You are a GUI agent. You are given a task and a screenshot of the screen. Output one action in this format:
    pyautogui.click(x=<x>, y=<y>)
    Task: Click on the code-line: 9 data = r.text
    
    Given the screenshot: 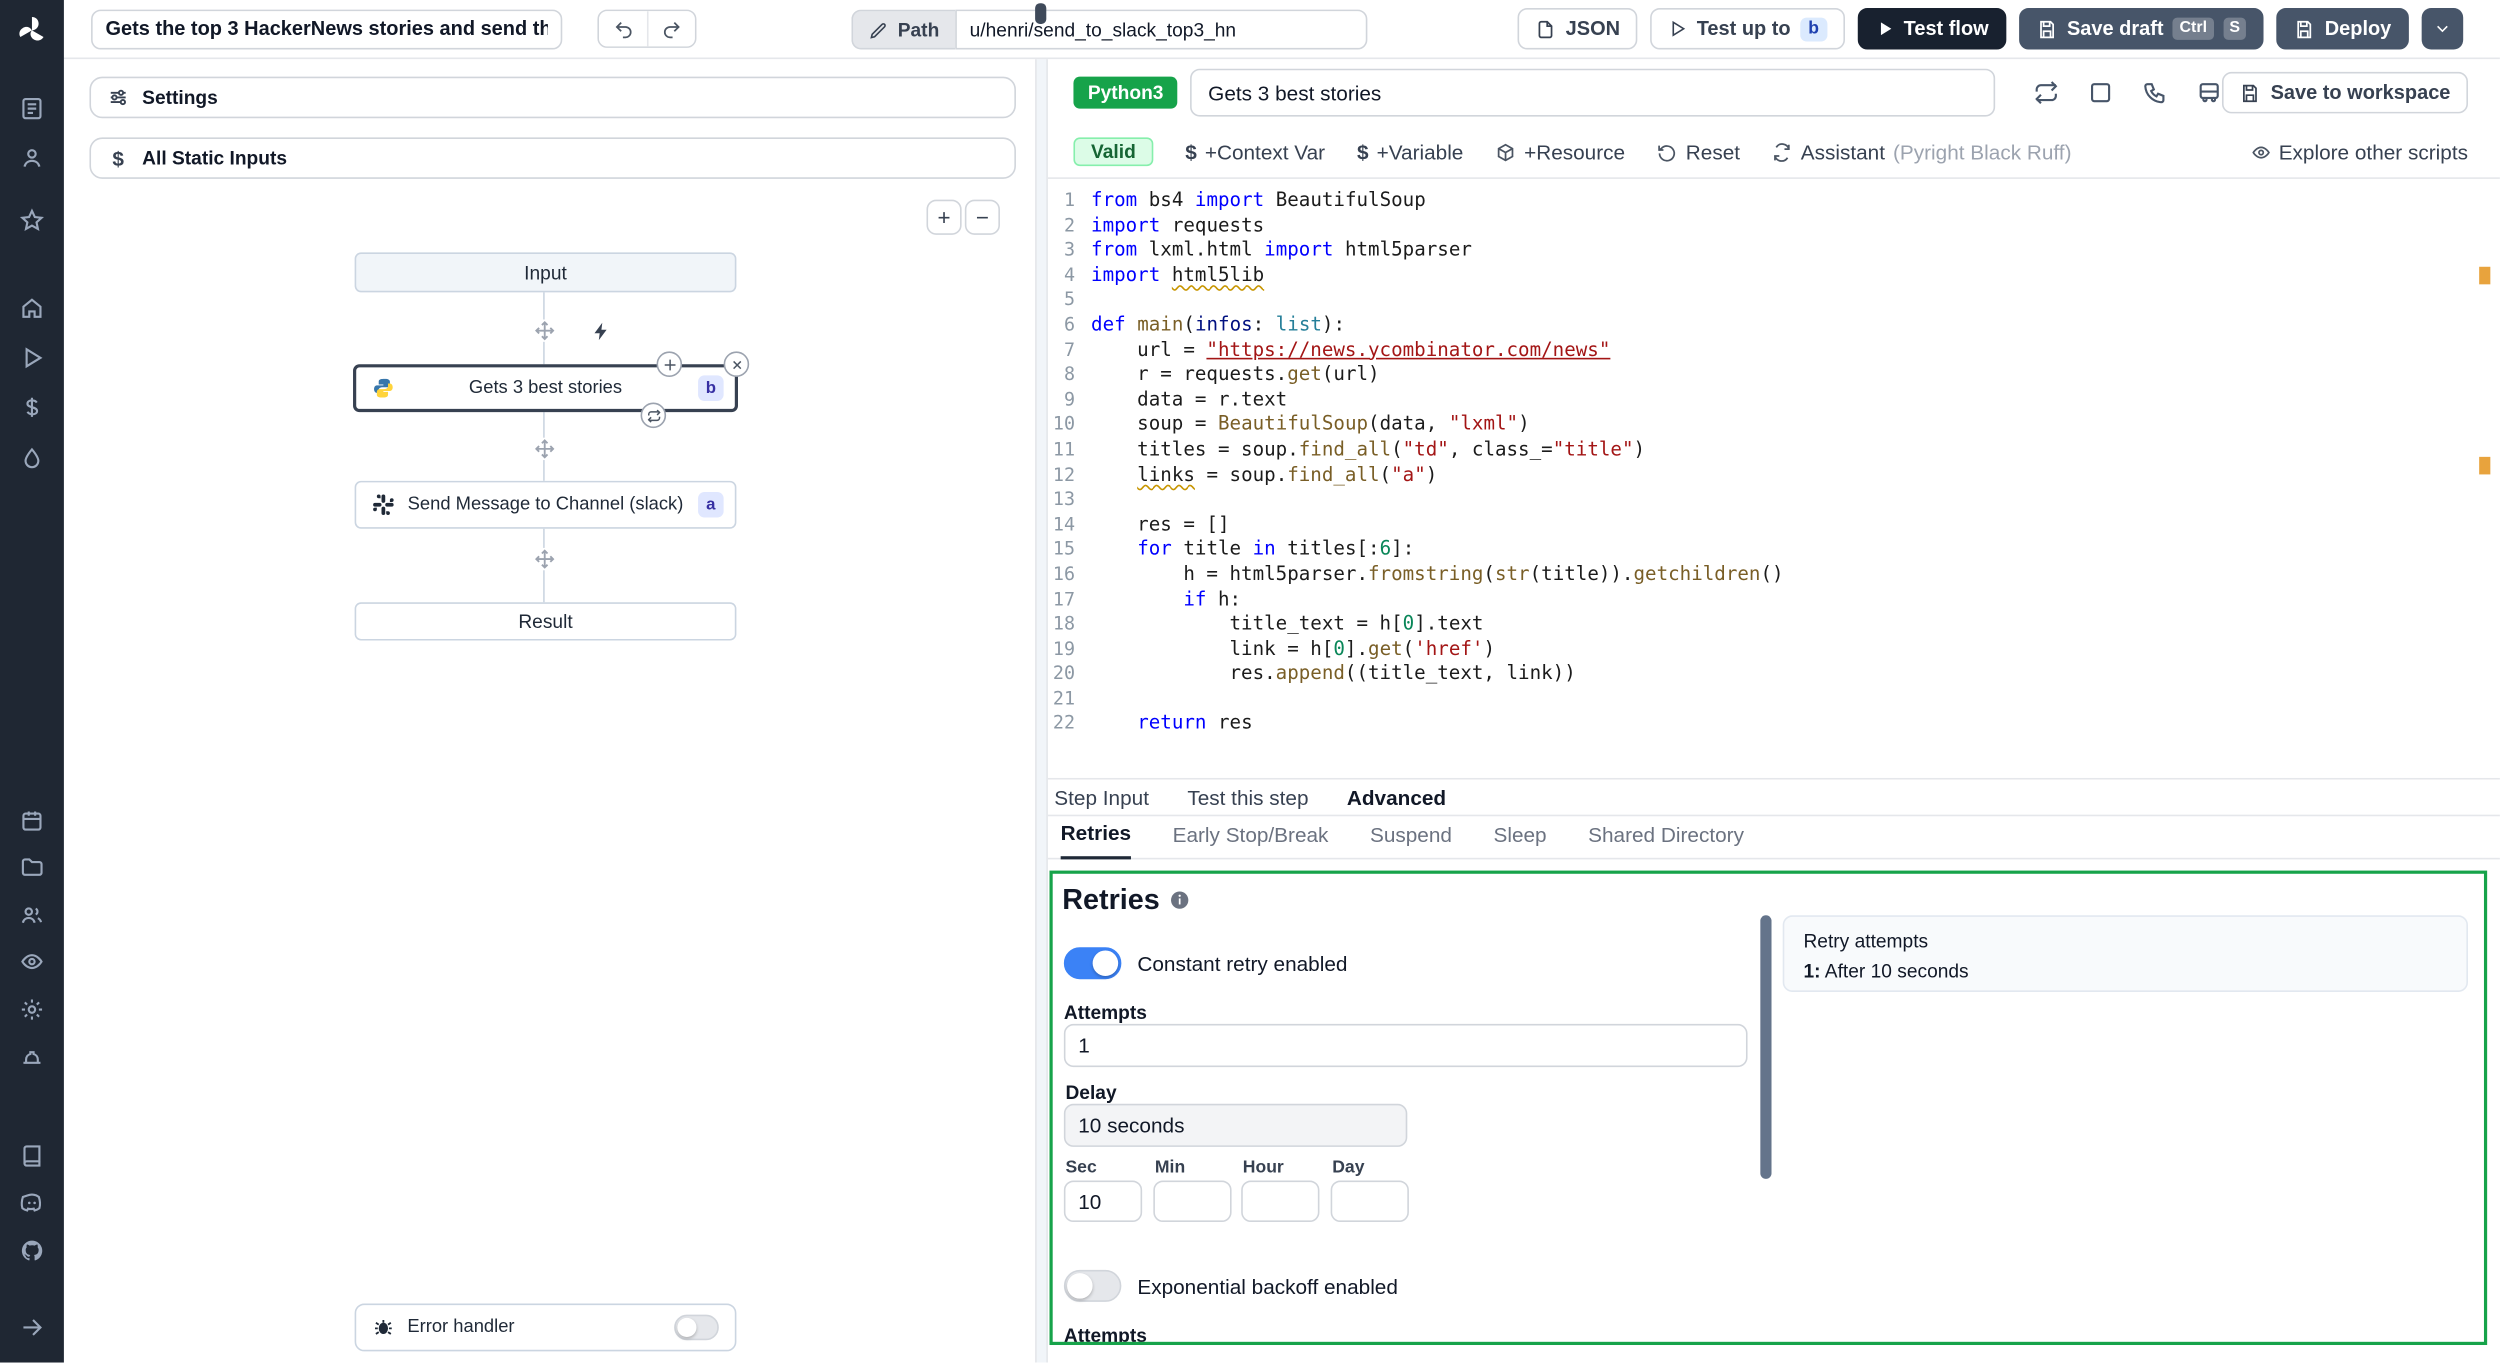 What is the action you would take?
    pyautogui.click(x=1774, y=400)
    